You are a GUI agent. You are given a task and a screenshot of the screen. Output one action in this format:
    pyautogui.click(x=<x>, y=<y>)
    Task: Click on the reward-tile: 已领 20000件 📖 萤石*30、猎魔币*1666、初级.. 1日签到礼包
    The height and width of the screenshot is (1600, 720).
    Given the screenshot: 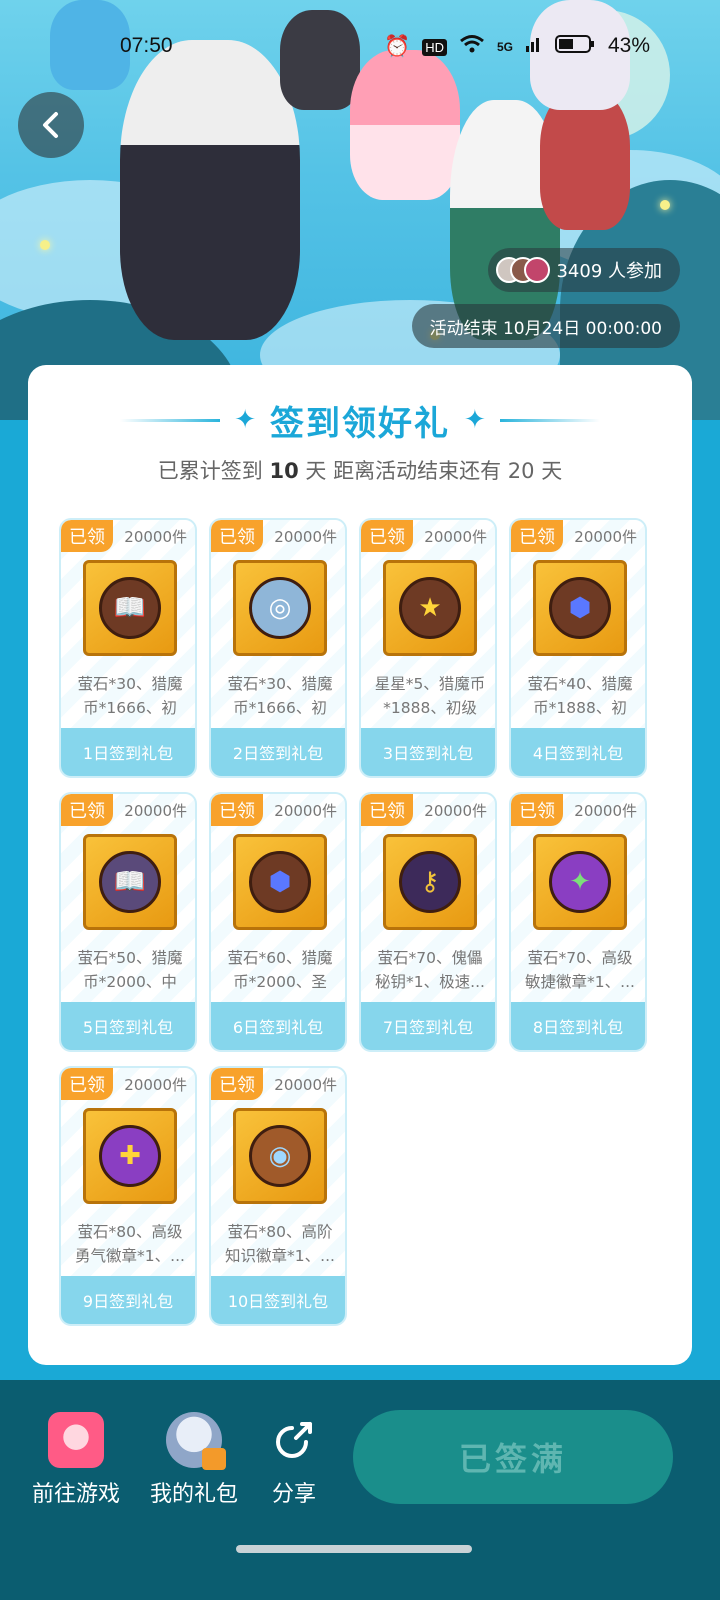 What is the action you would take?
    pyautogui.click(x=128, y=648)
    